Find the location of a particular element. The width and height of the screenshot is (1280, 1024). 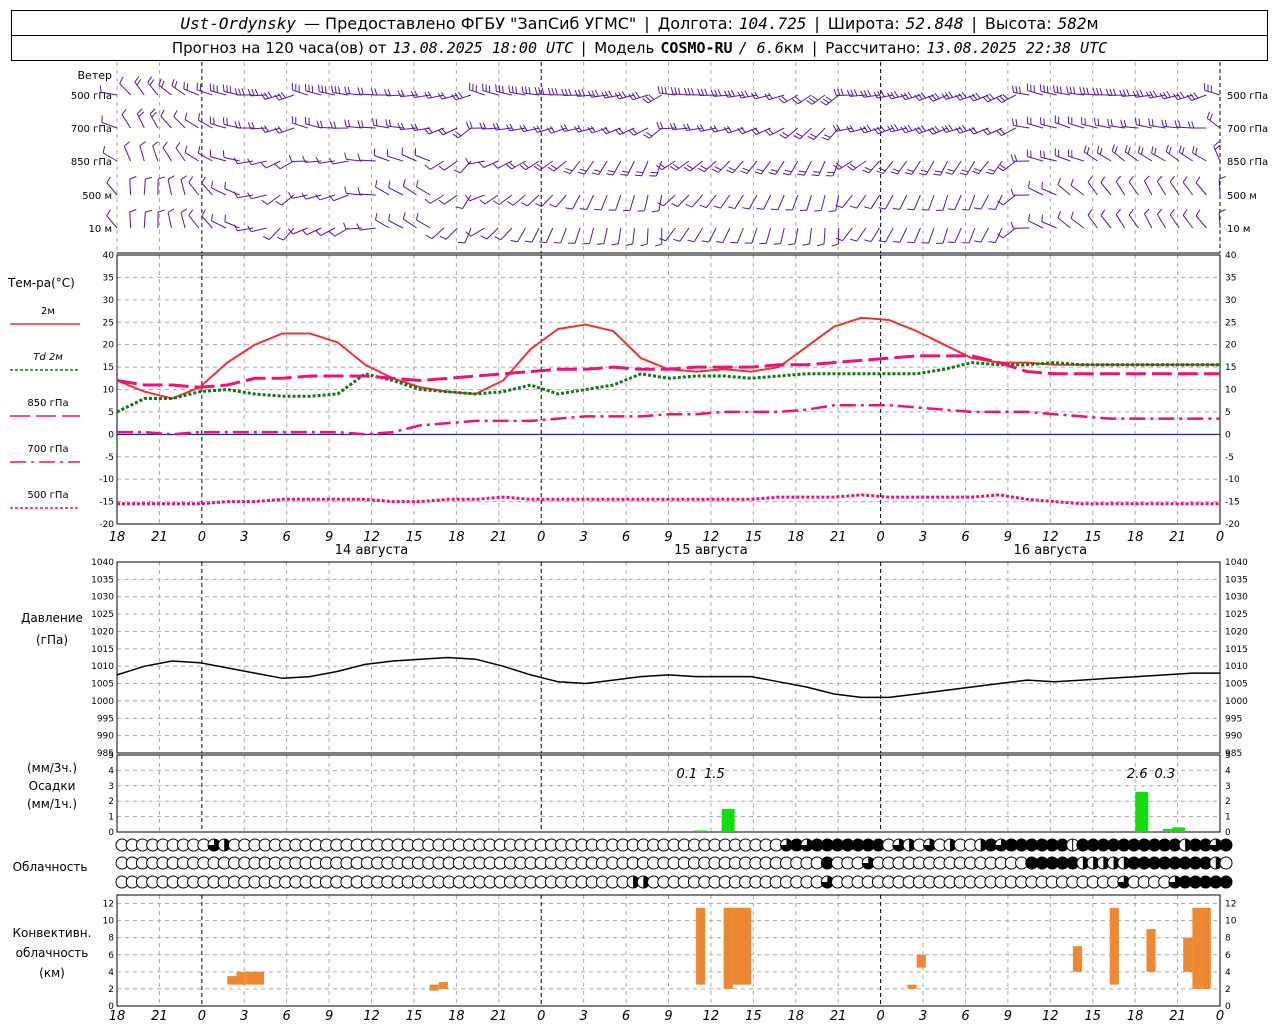

wind-level-label-right: 500 м is located at coordinates (1242, 196).